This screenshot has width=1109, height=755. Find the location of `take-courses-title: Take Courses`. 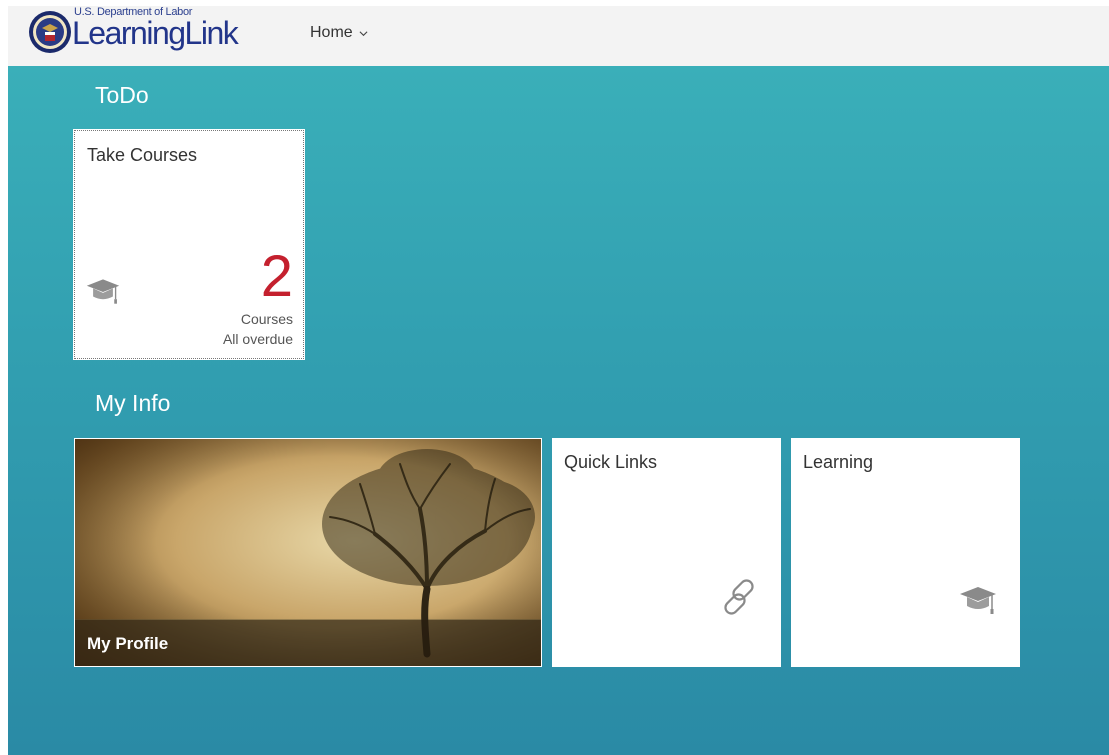

take-courses-title: Take Courses is located at coordinates (142, 155).